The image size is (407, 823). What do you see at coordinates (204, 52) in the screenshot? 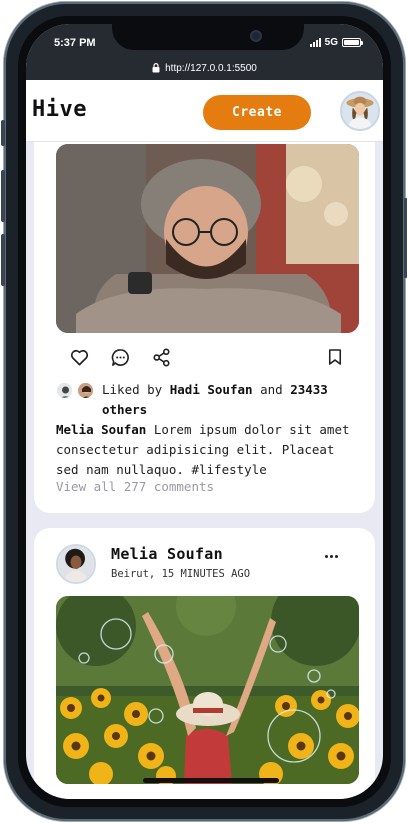
I see `browser-top-bar: 5:37 PM 5G http://127.0.0.1:5500` at bounding box center [204, 52].